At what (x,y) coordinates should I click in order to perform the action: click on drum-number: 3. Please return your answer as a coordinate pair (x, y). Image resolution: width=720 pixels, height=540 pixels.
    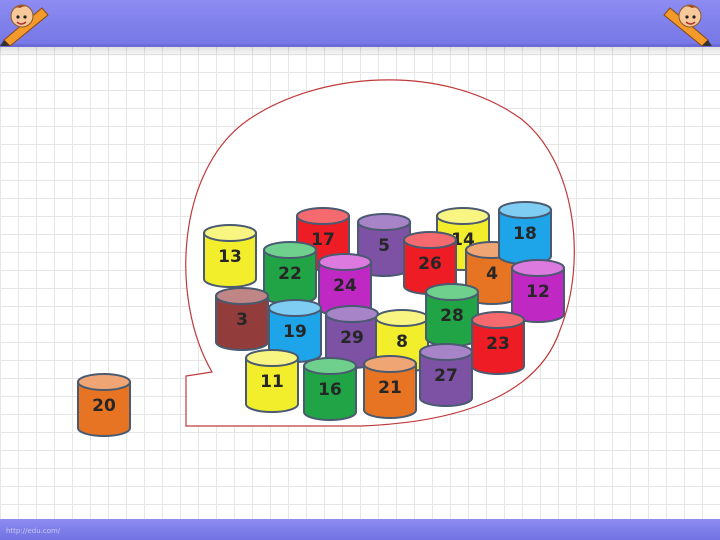
    Looking at the image, I should click on (242, 320).